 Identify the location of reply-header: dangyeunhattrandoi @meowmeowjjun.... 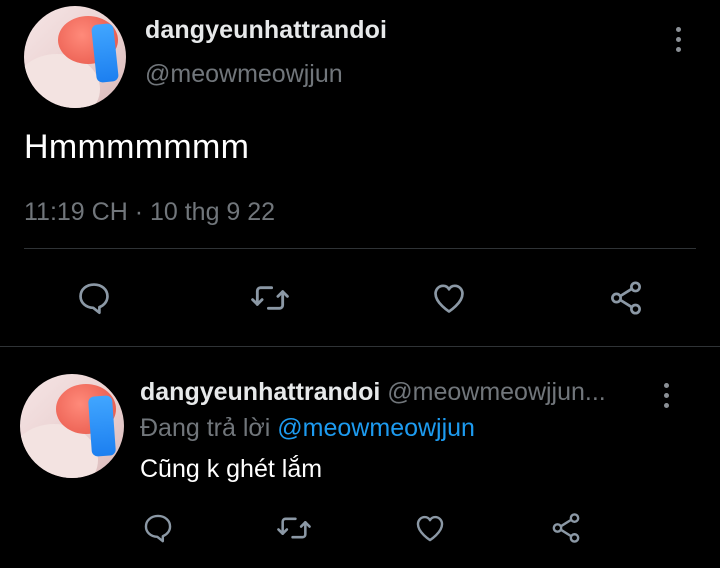
(395, 392).